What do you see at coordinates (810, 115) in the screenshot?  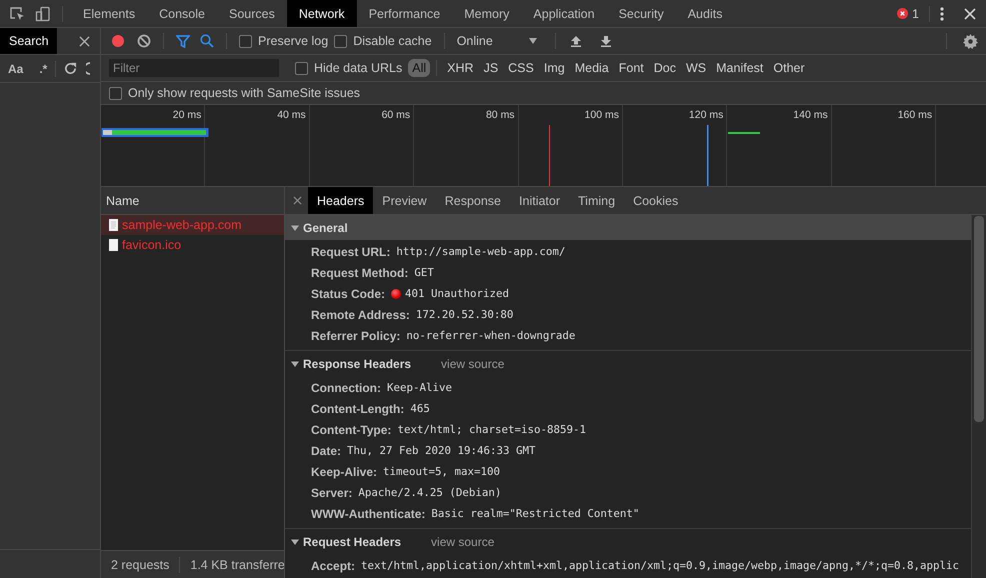 I see `time-tick-label: 140 ms` at bounding box center [810, 115].